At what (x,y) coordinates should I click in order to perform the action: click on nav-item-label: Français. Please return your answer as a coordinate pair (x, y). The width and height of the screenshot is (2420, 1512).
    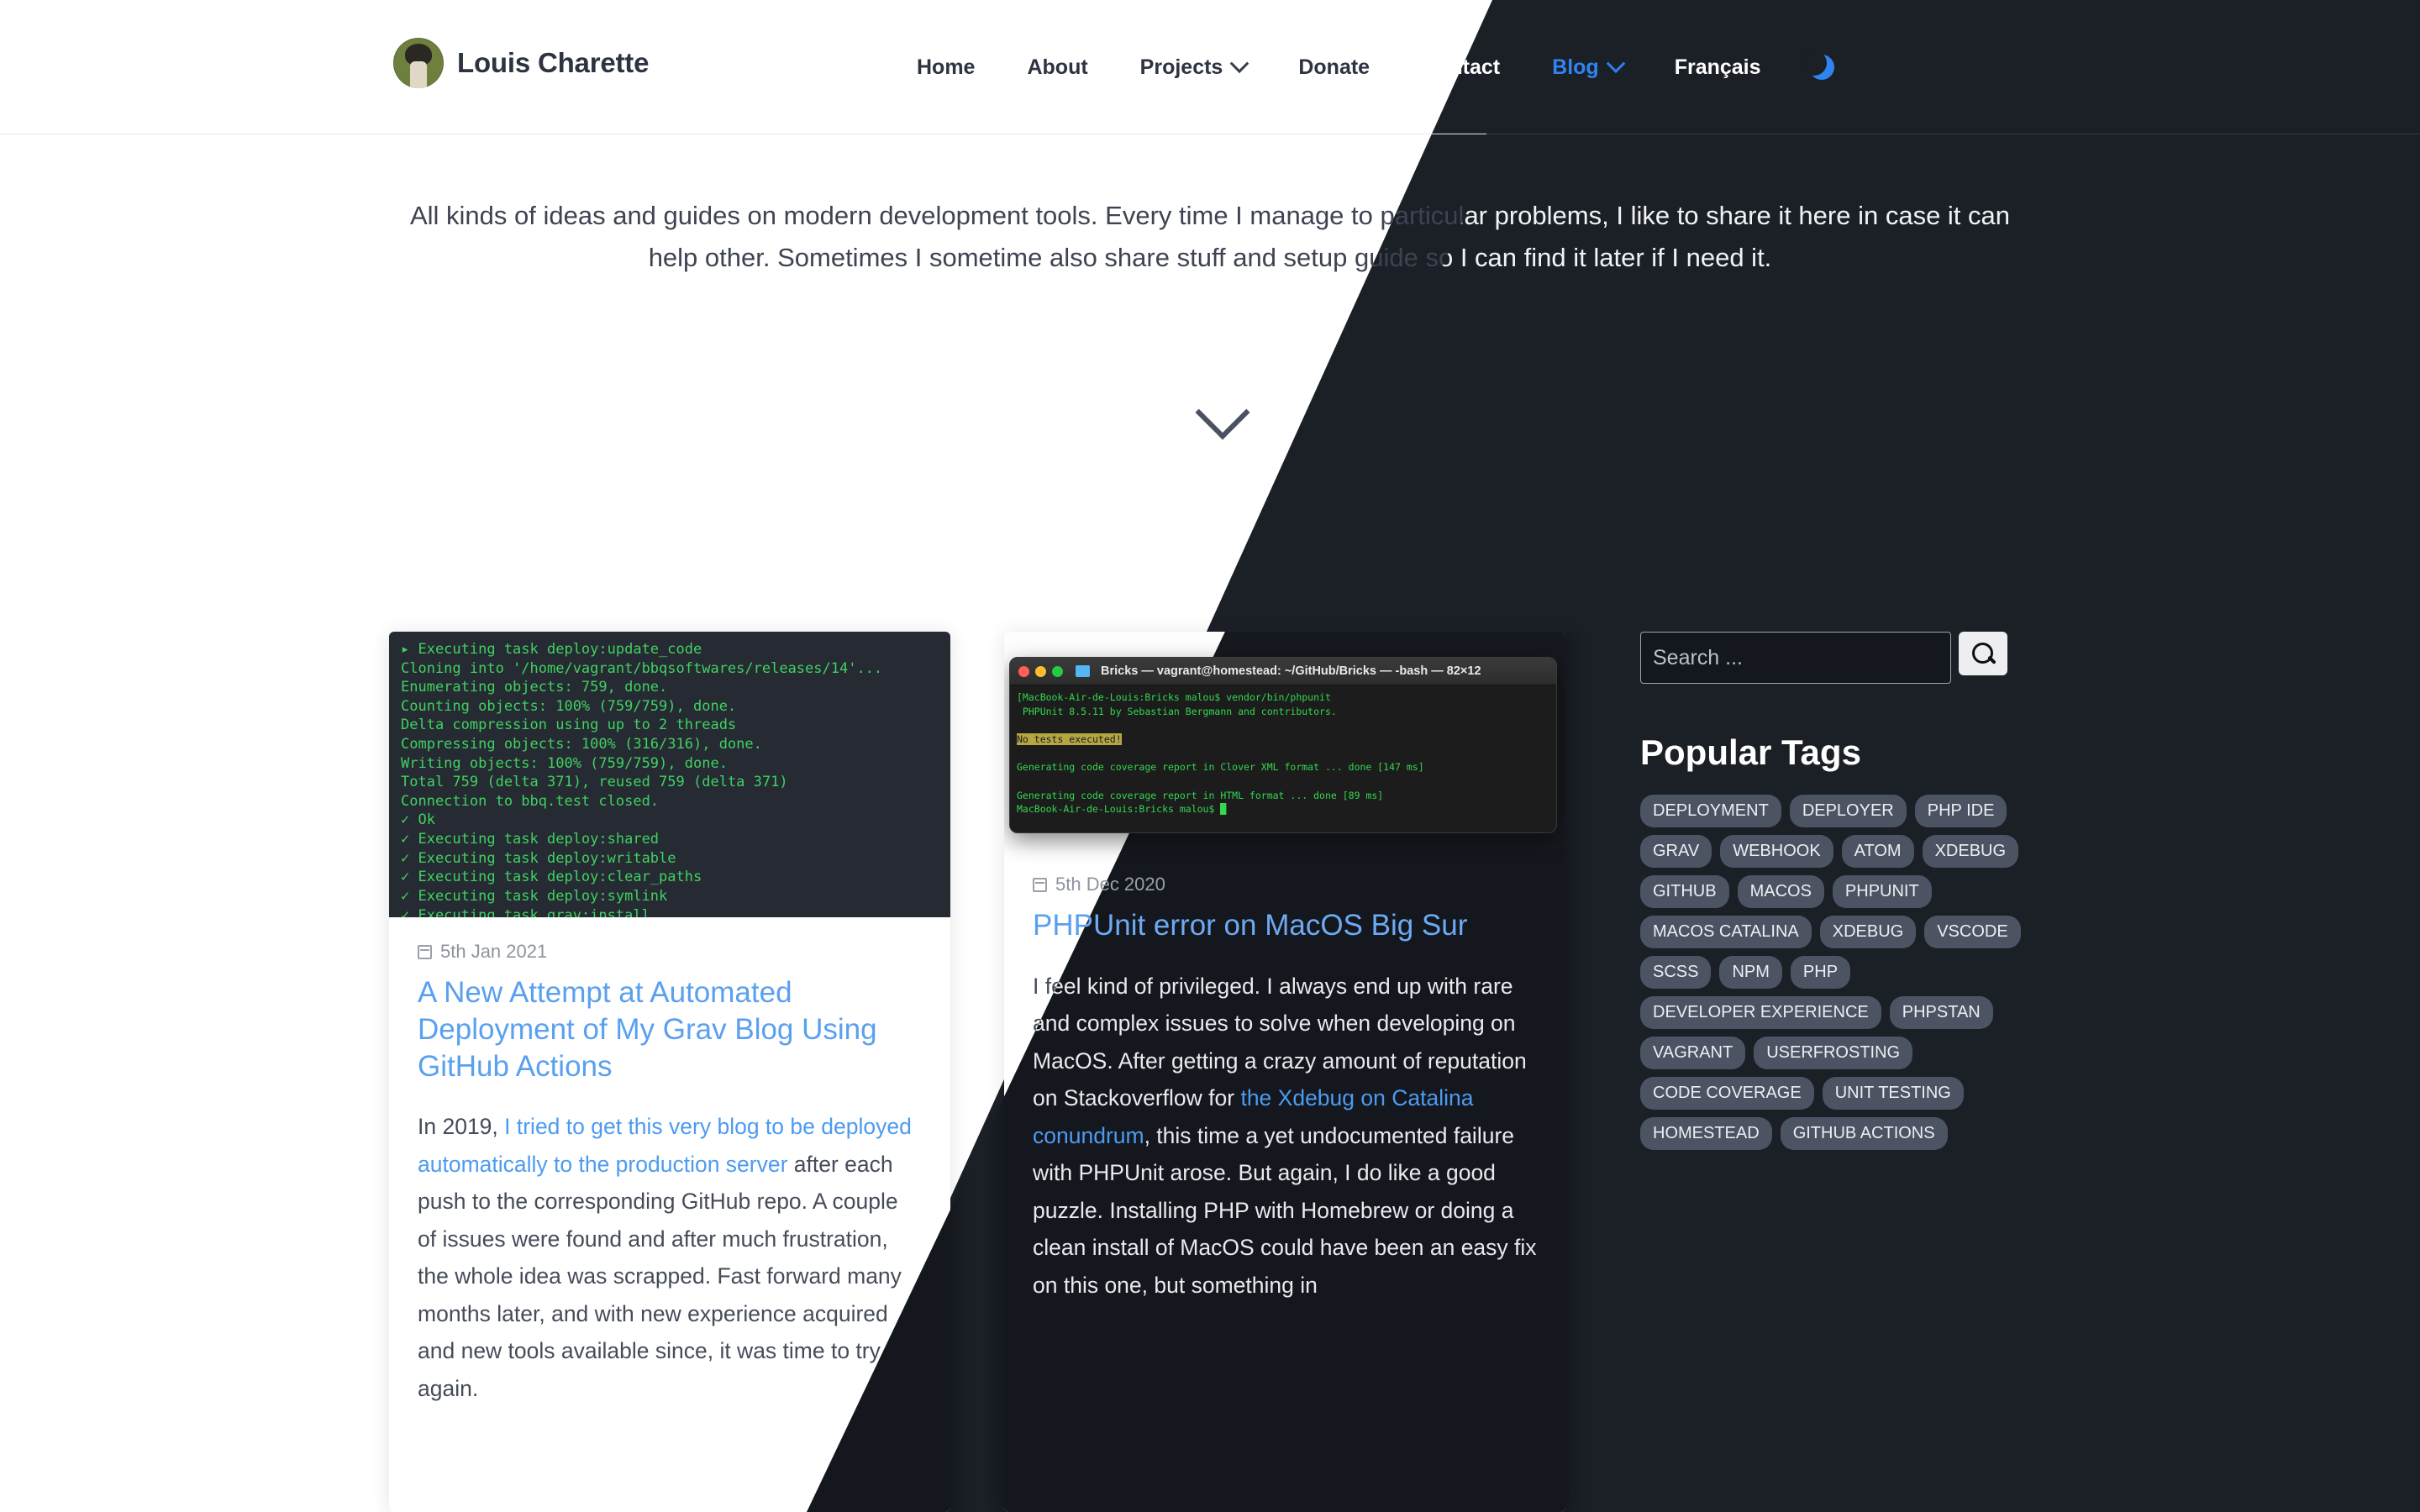
    Looking at the image, I should click on (1717, 67).